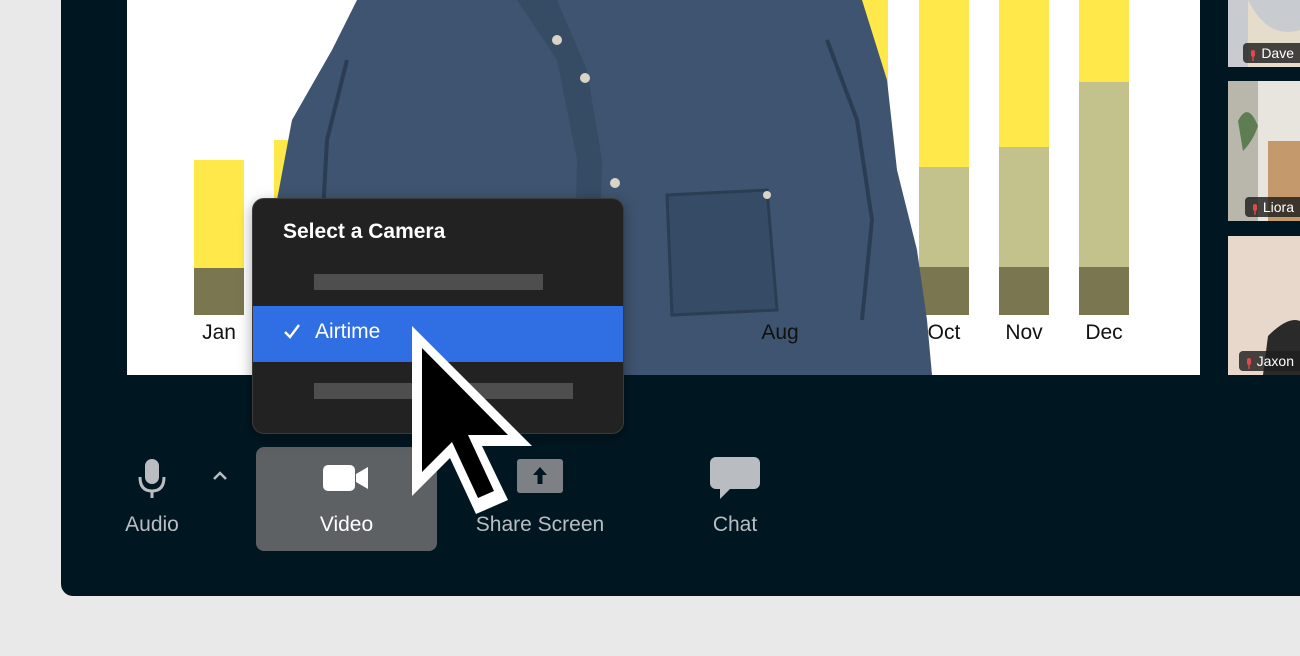 Image resolution: width=1300 pixels, height=656 pixels. Describe the element at coordinates (428, 282) in the screenshot. I see `camera-option-placeholder` at that location.